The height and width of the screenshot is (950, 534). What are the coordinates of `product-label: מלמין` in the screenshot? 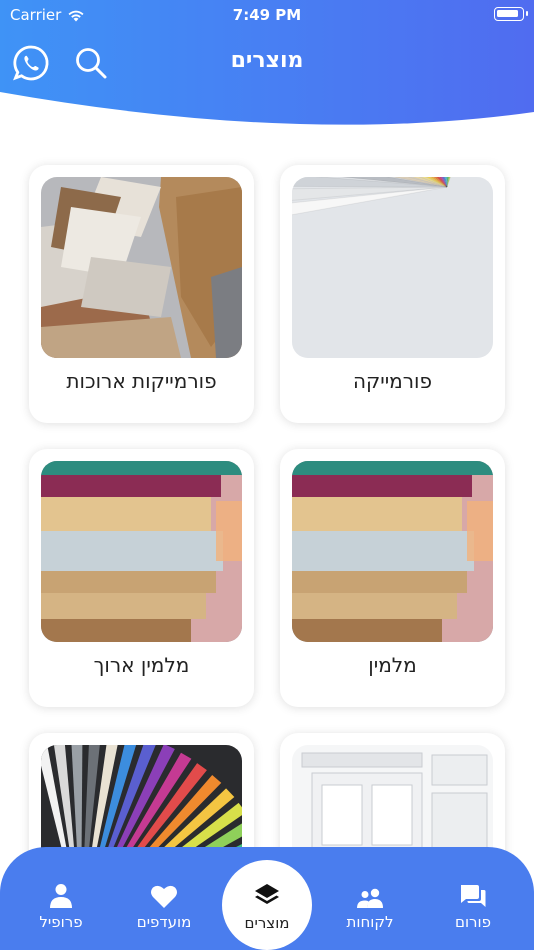 It's located at (392, 665).